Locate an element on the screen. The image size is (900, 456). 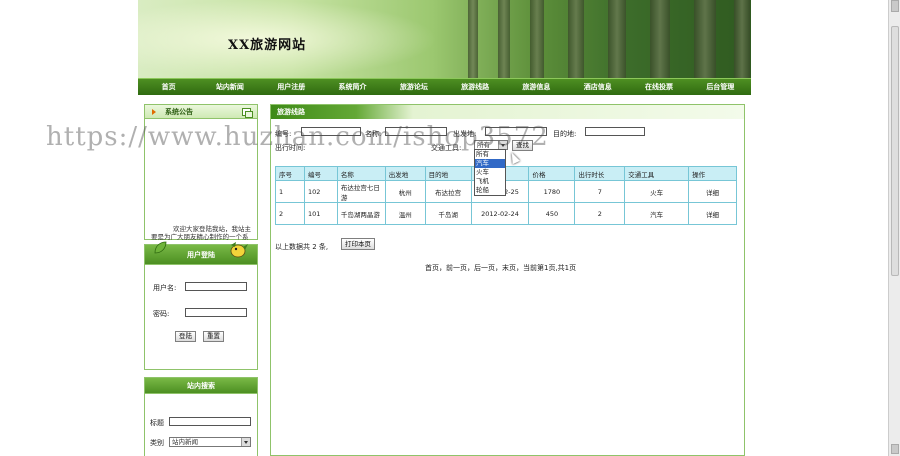
notice-header: 系统公告 is located at coordinates (201, 112).